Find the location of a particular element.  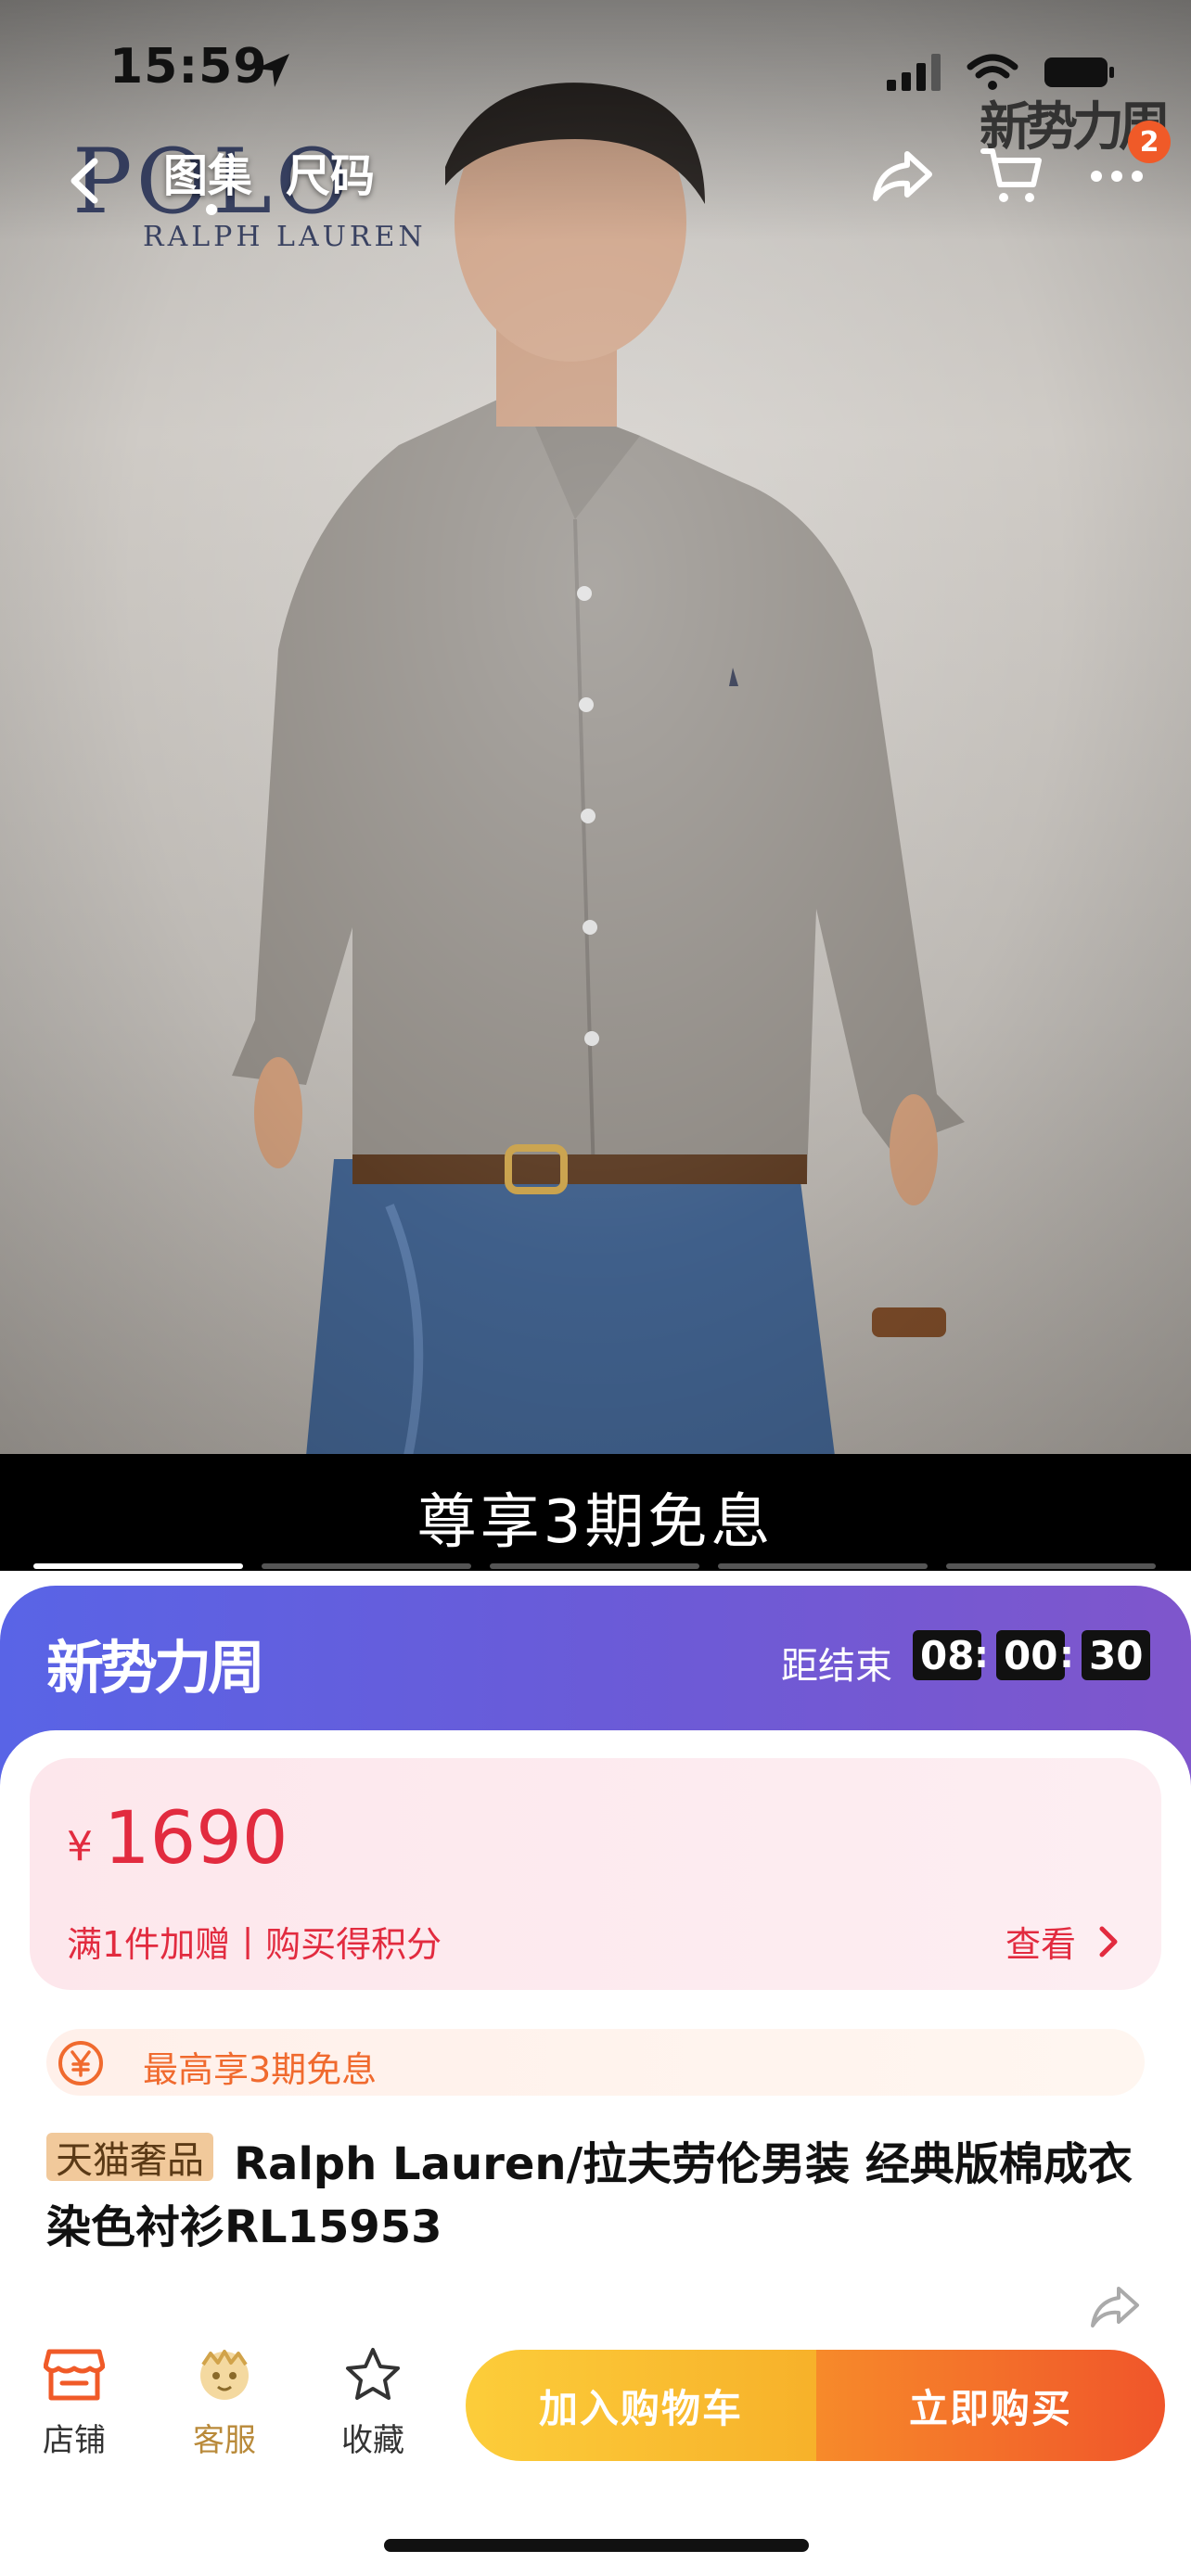

cart-badge: 2 is located at coordinates (1149, 142).